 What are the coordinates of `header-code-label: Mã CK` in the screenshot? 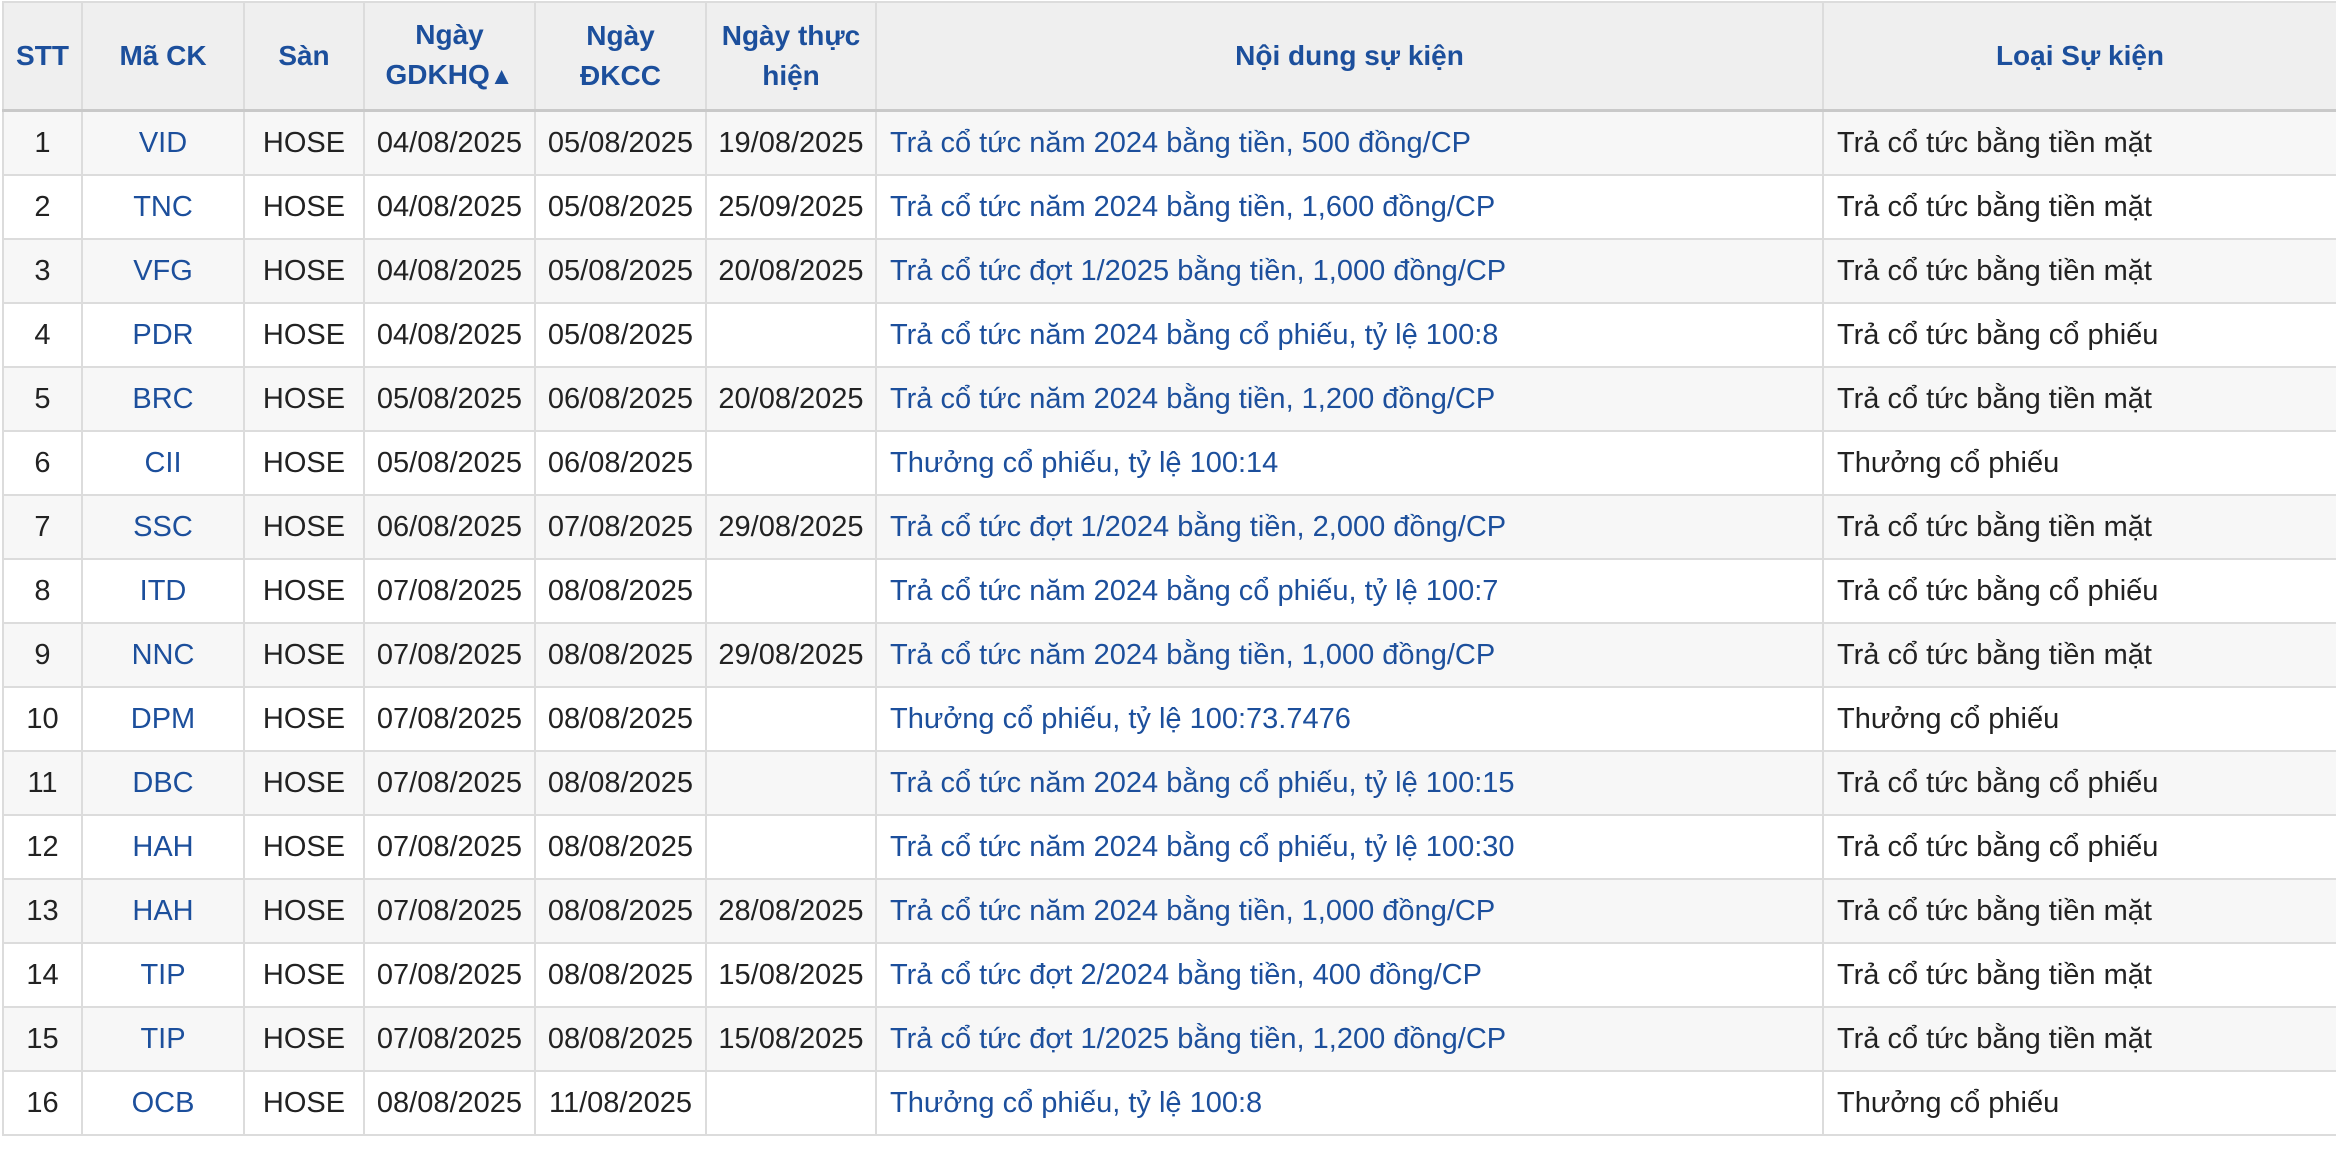 It's located at (163, 55).